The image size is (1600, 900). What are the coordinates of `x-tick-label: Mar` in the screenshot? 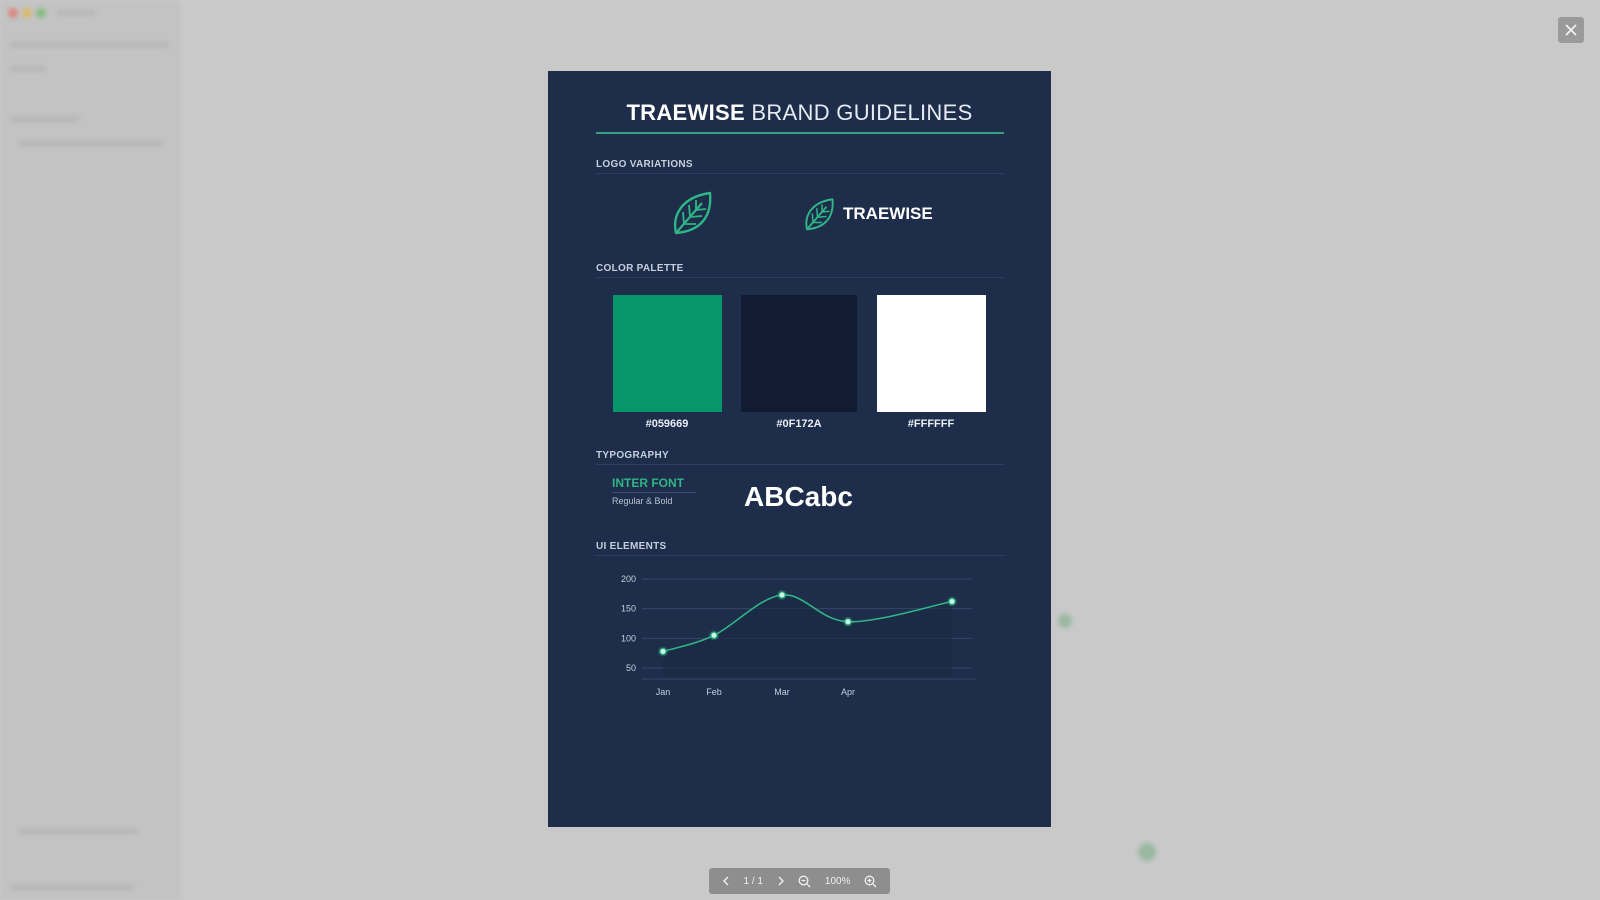 It's located at (782, 692).